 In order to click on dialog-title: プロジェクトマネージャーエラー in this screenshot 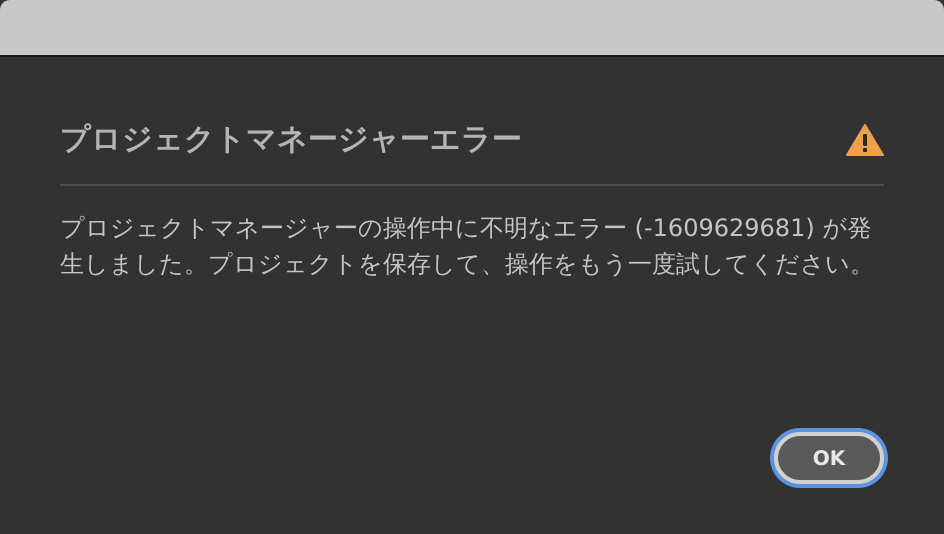, I will do `click(291, 140)`.